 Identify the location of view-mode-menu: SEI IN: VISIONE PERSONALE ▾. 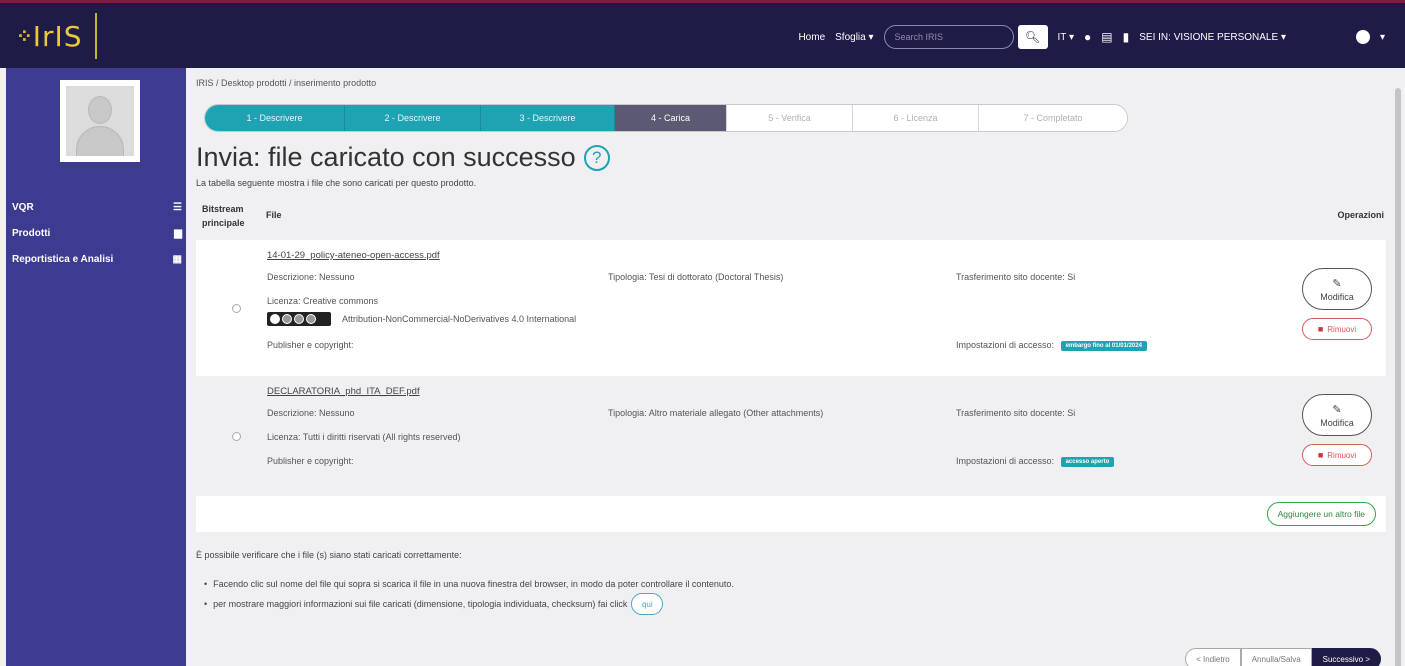
(1212, 37).